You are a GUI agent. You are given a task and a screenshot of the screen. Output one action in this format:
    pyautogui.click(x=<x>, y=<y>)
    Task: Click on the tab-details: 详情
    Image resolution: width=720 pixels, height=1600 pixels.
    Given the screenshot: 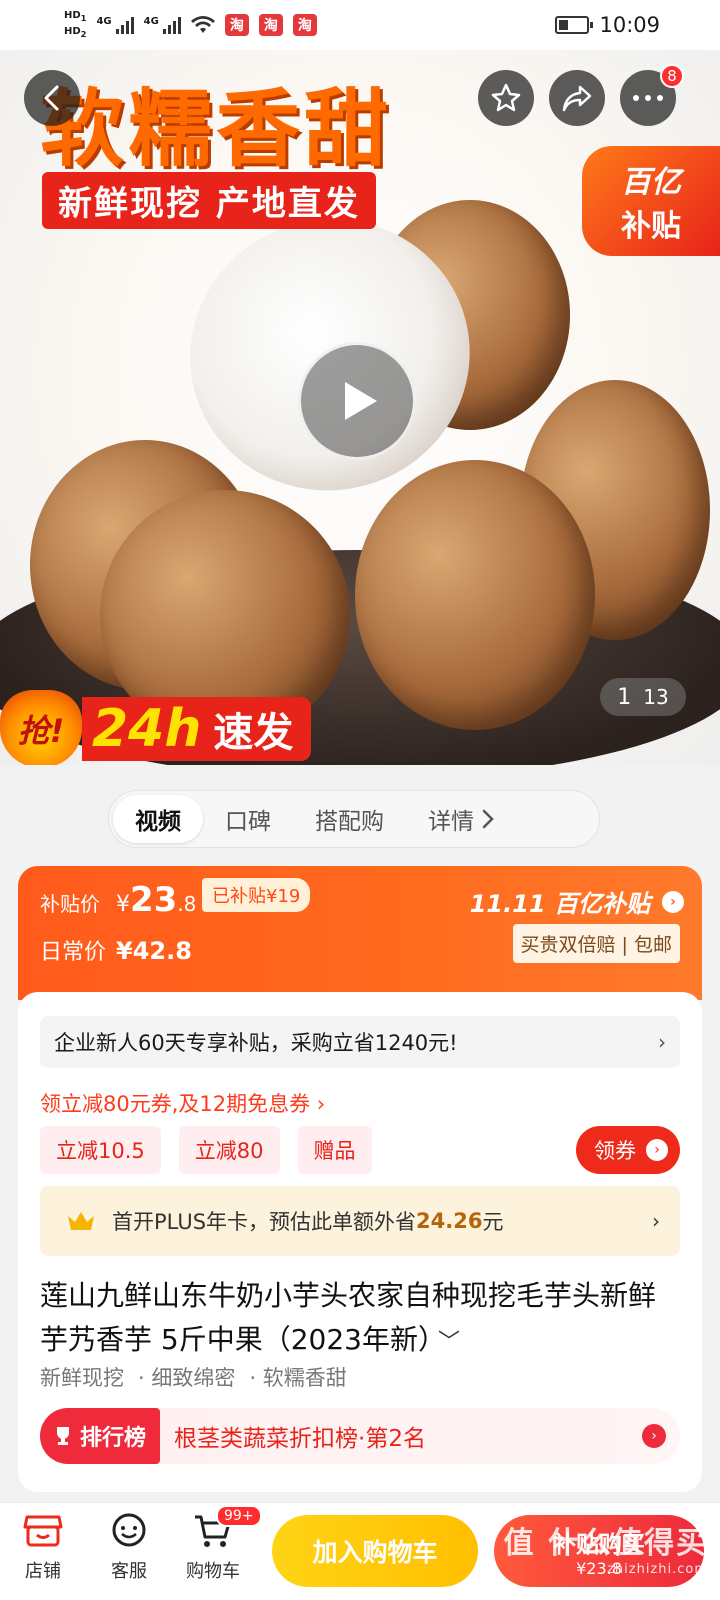 What is the action you would take?
    pyautogui.click(x=461, y=819)
    